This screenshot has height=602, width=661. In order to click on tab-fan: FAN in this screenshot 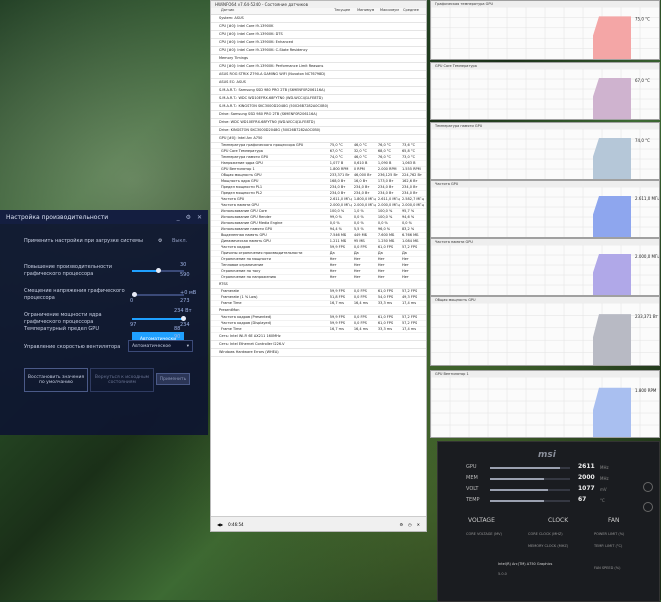, I will do `click(614, 520)`.